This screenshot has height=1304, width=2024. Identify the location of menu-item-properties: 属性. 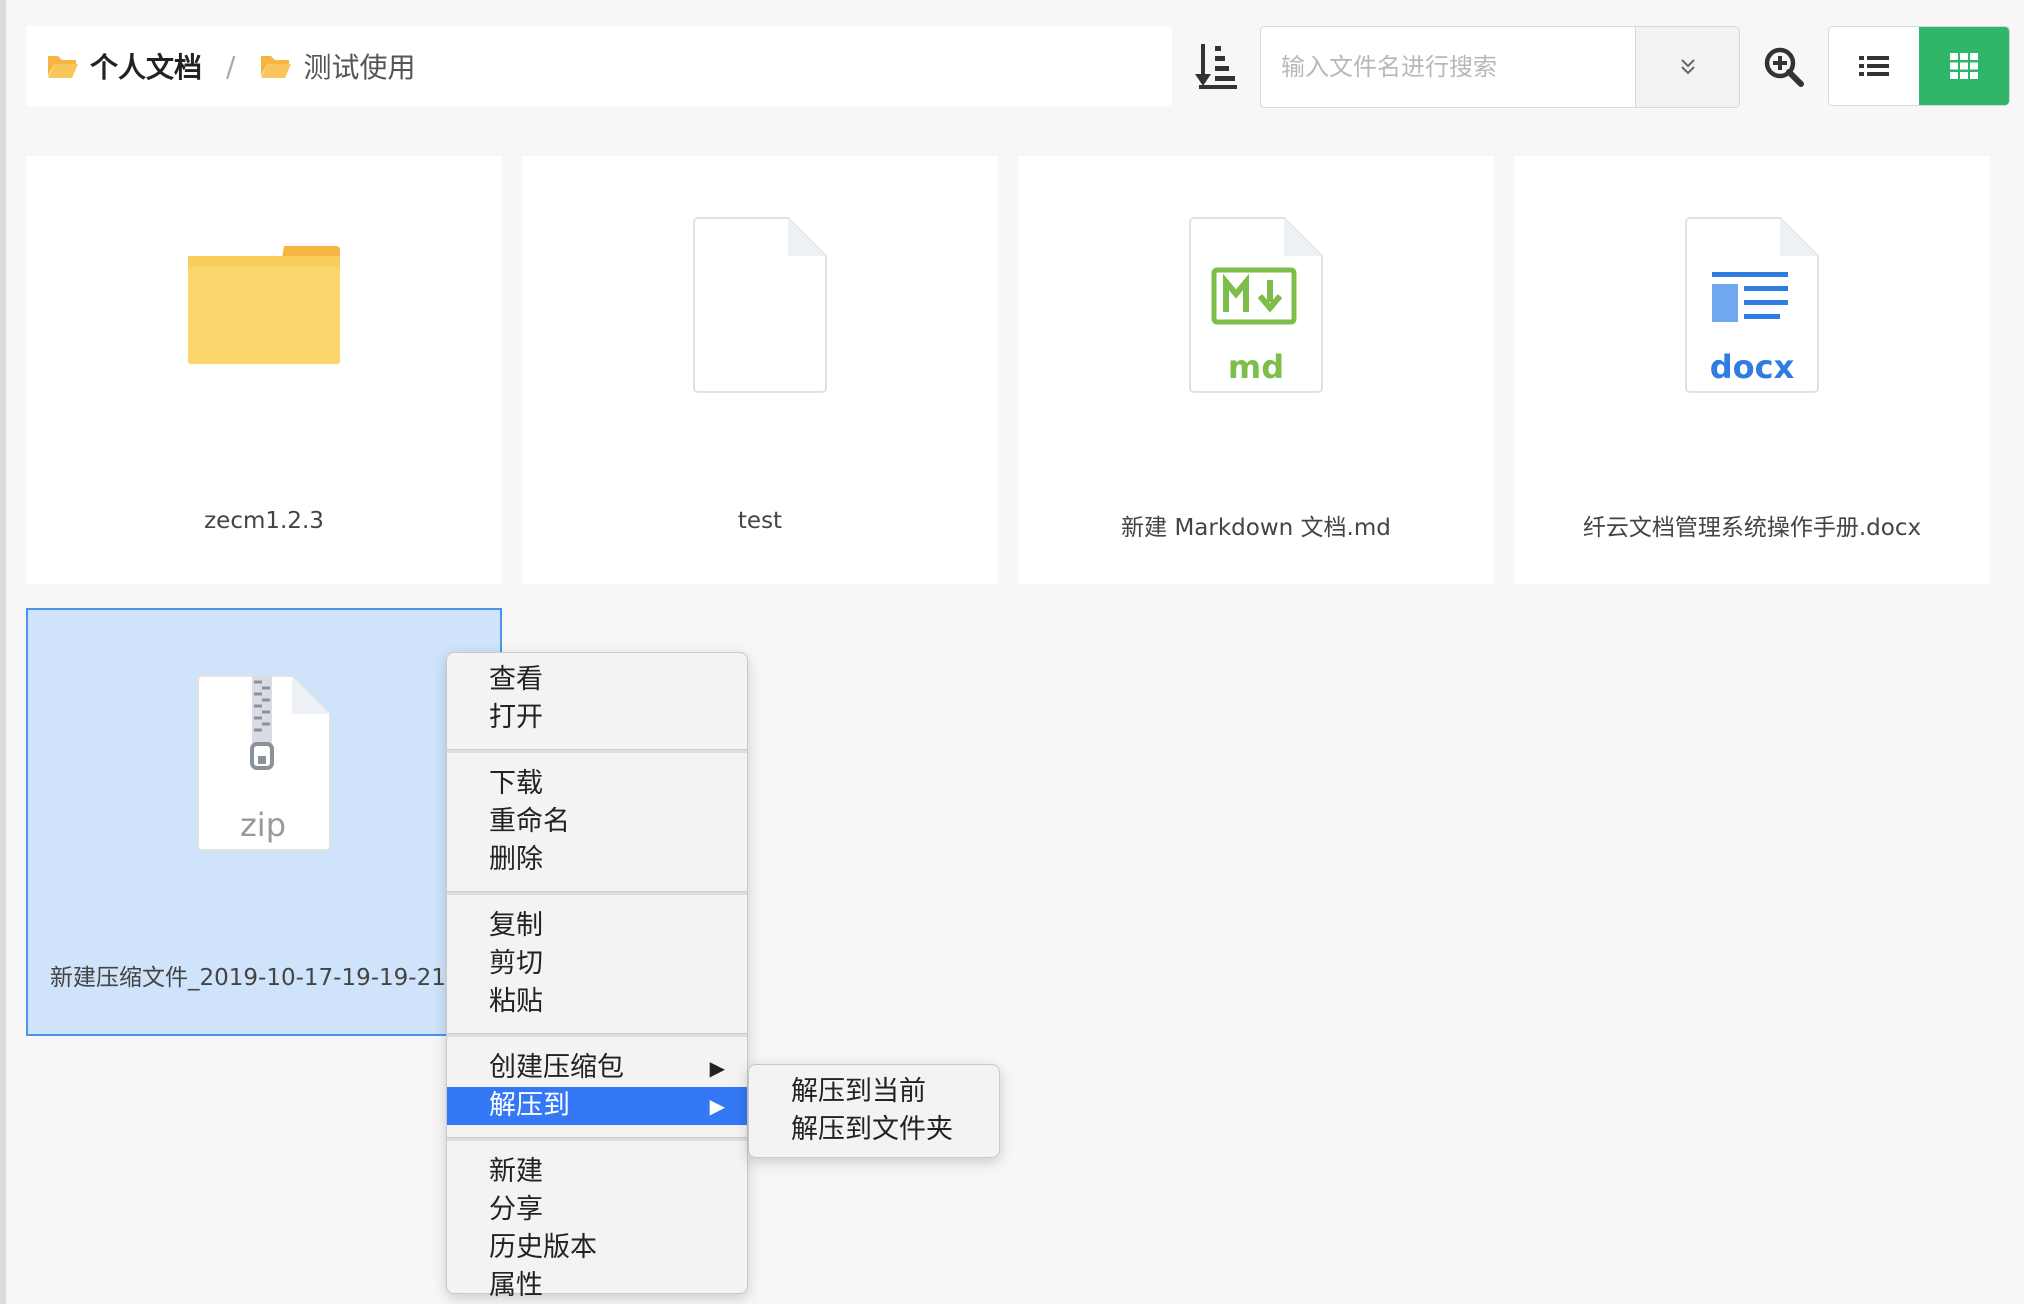
(597, 1285).